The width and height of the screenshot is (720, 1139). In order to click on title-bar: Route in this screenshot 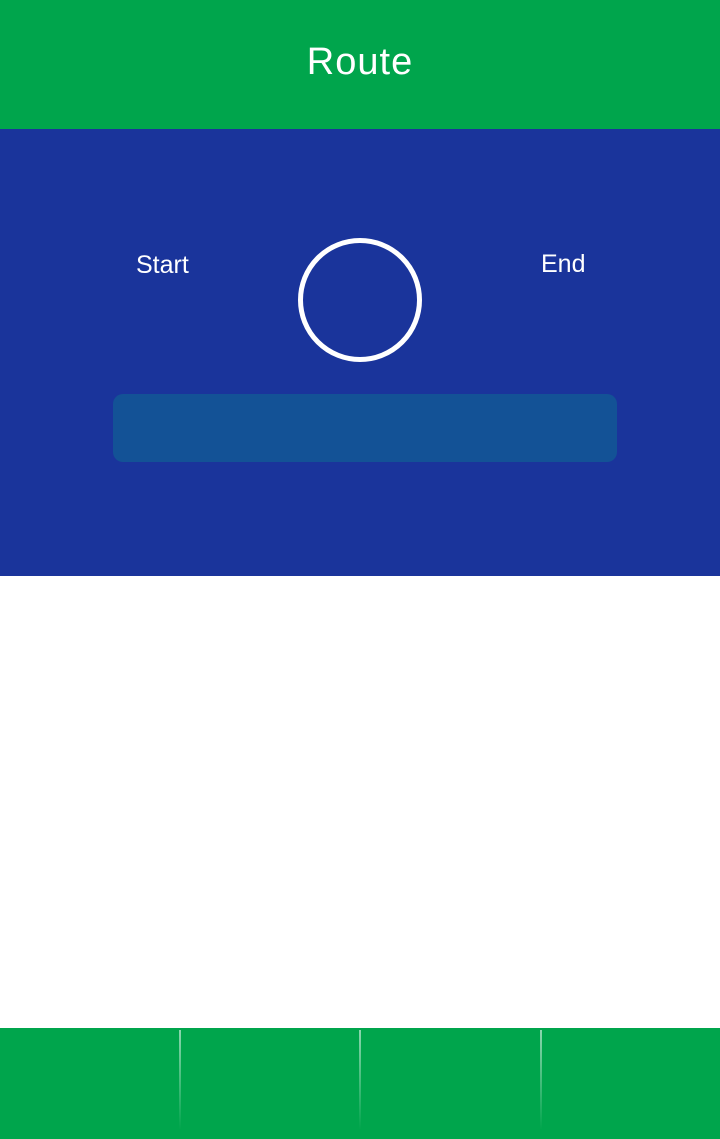, I will do `click(360, 64)`.